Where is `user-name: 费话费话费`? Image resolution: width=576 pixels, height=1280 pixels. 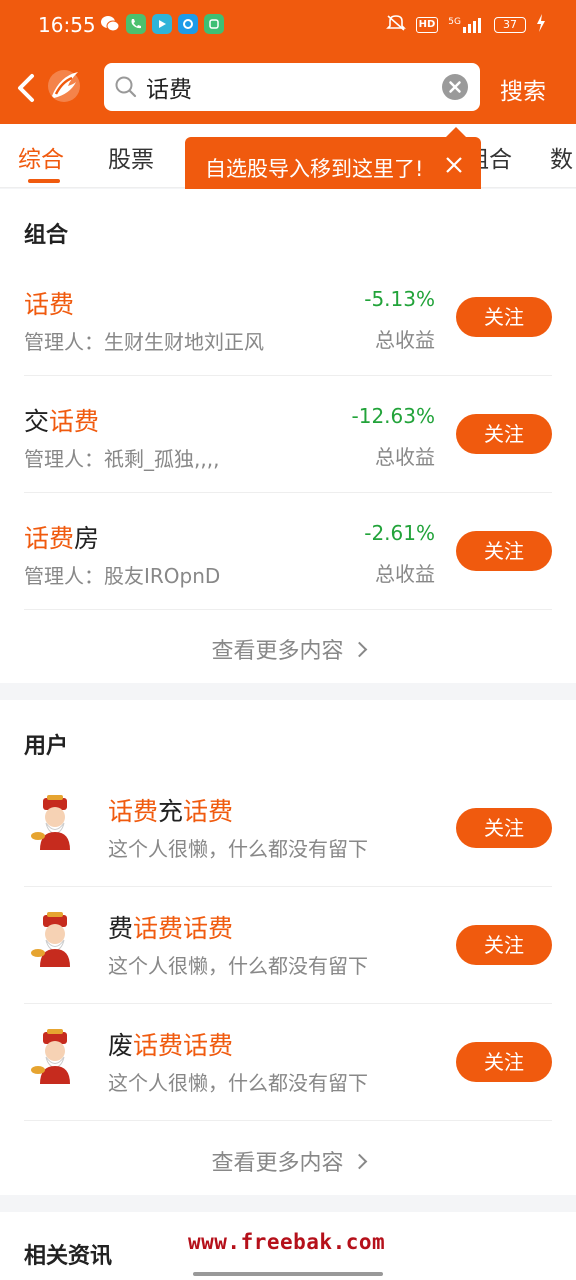 user-name: 费话费话费 is located at coordinates (171, 928).